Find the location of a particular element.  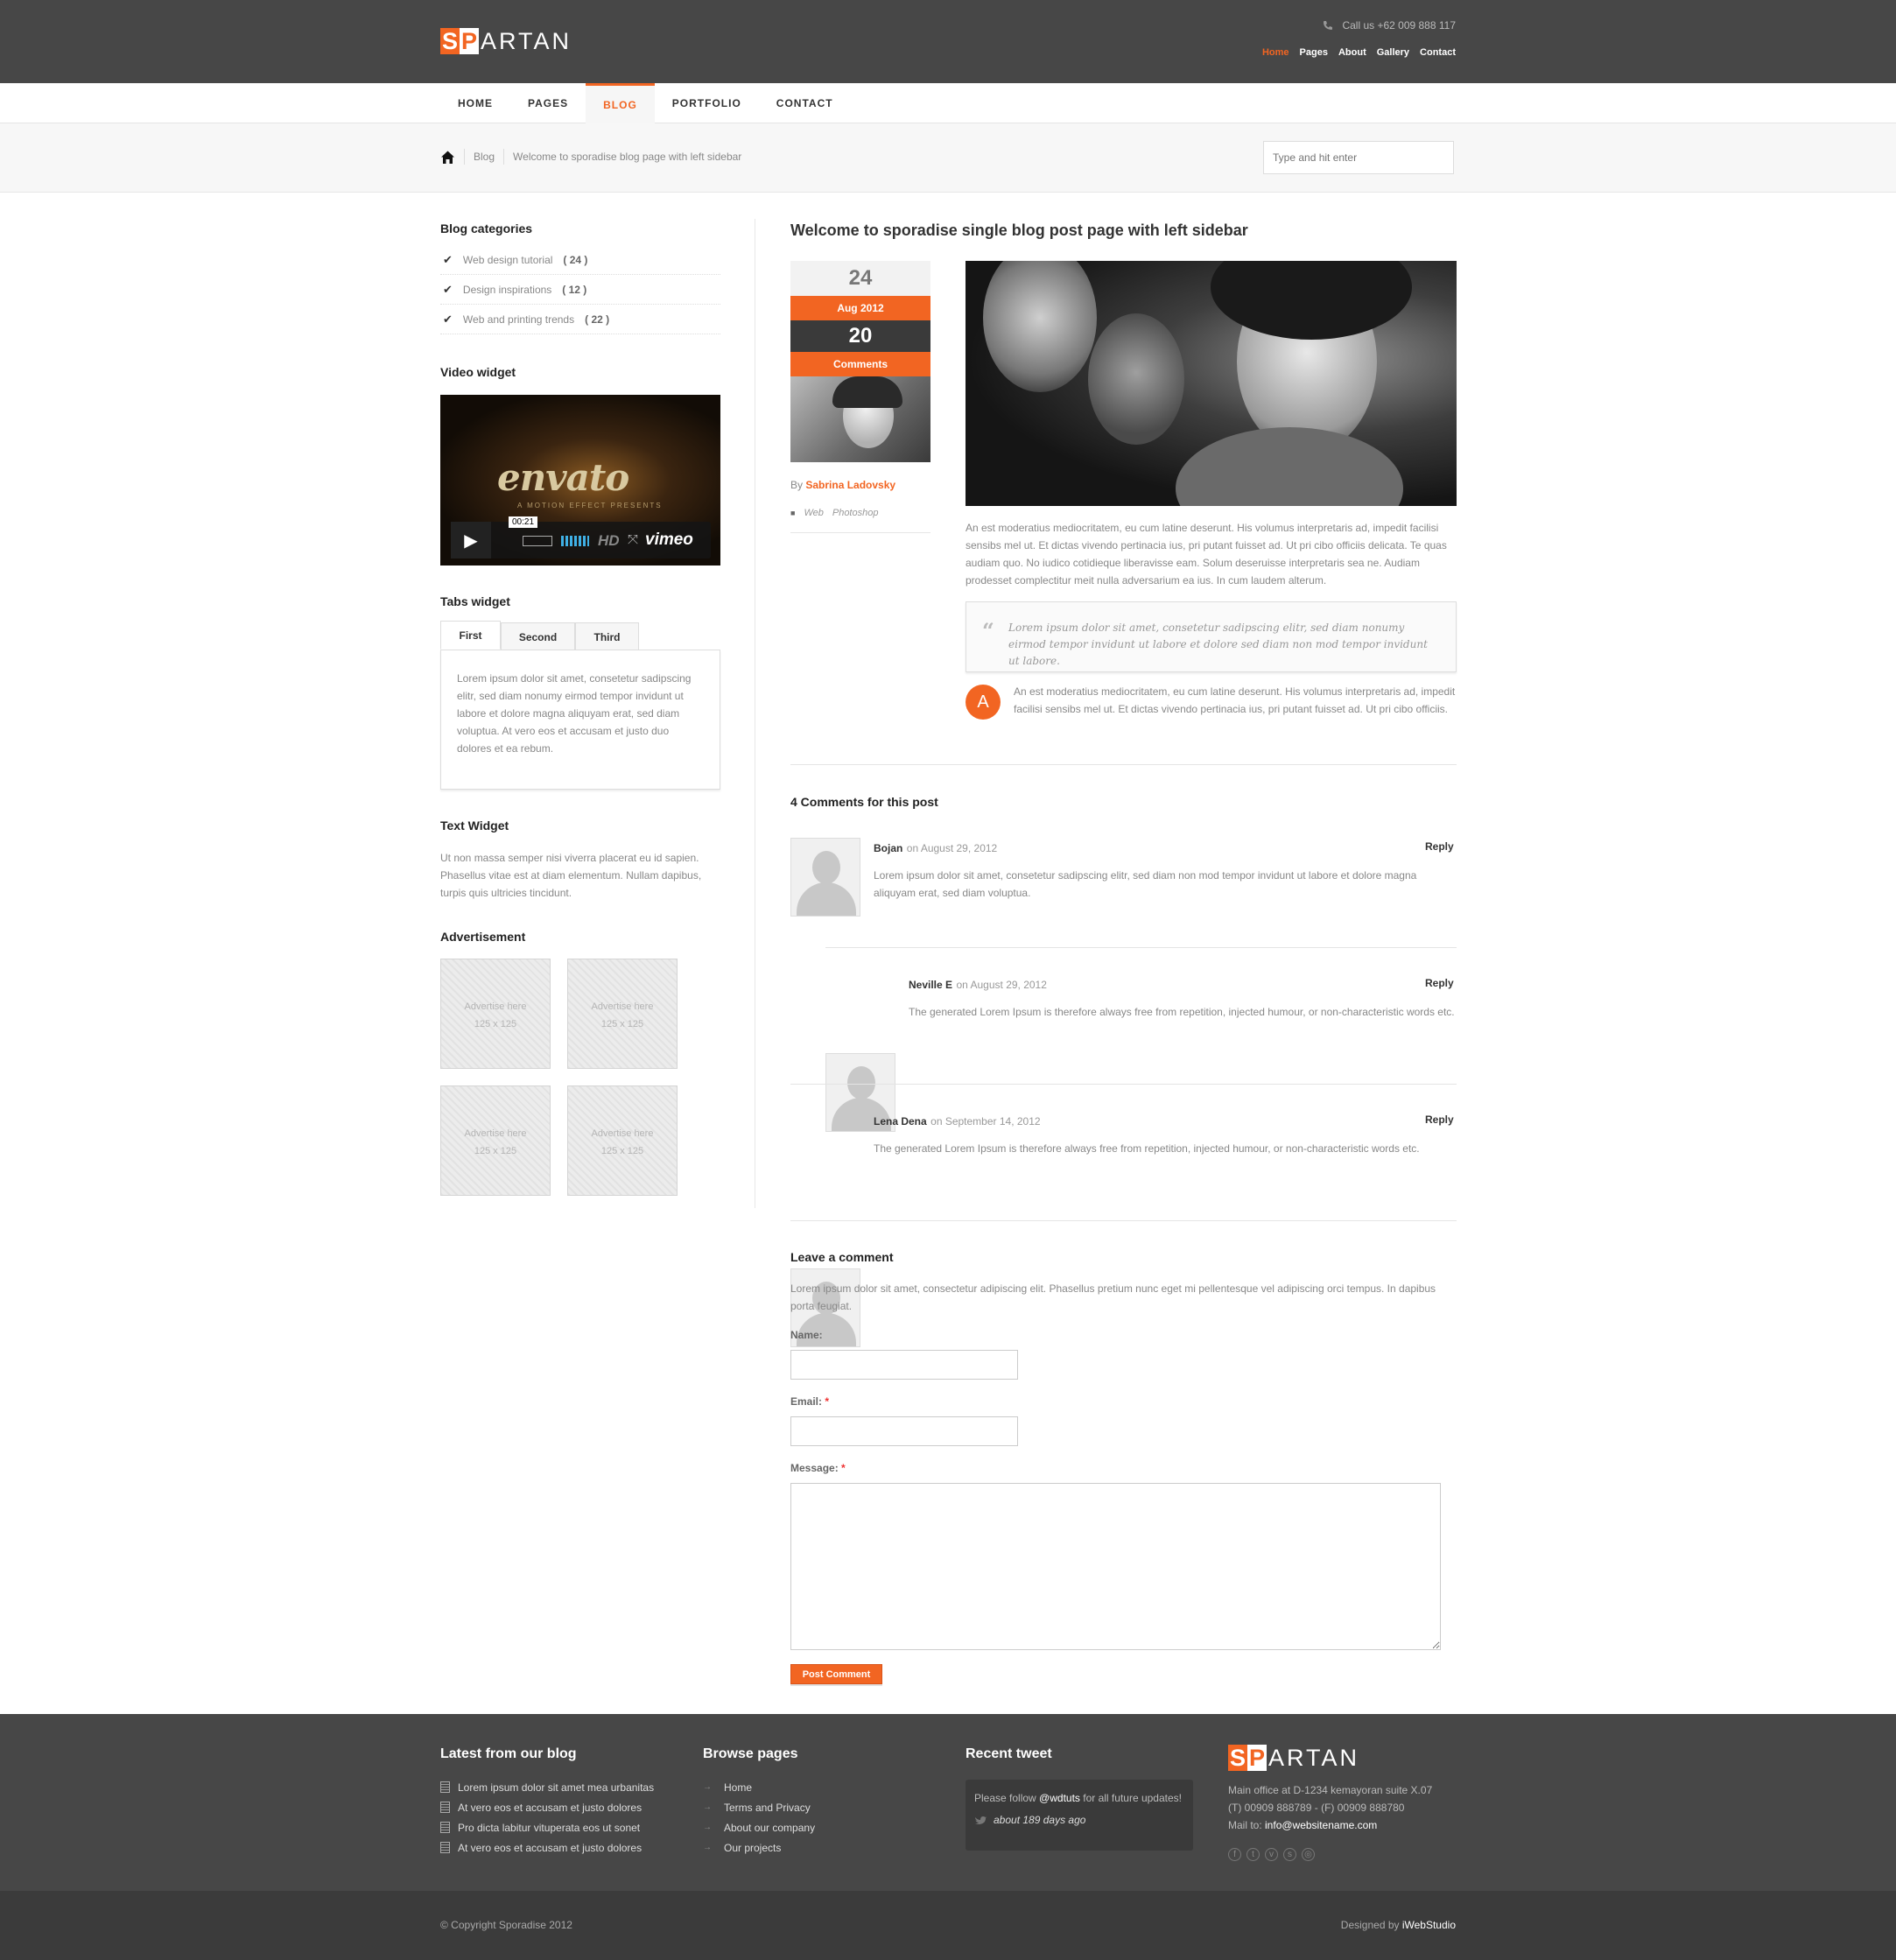

email-field is located at coordinates (904, 1431).